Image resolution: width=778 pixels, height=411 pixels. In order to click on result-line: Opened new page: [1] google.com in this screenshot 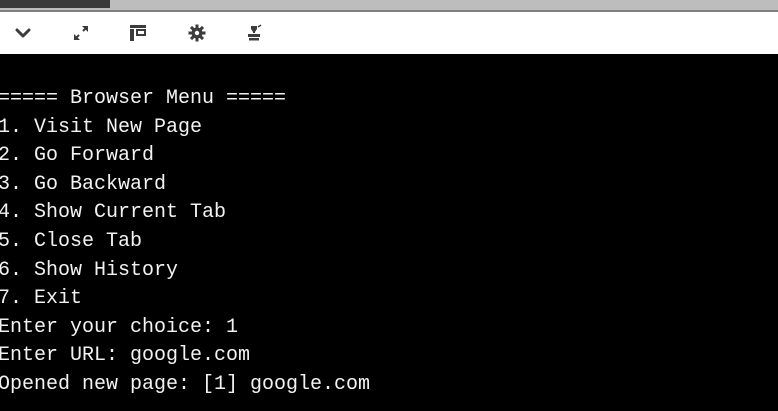, I will do `click(185, 384)`.